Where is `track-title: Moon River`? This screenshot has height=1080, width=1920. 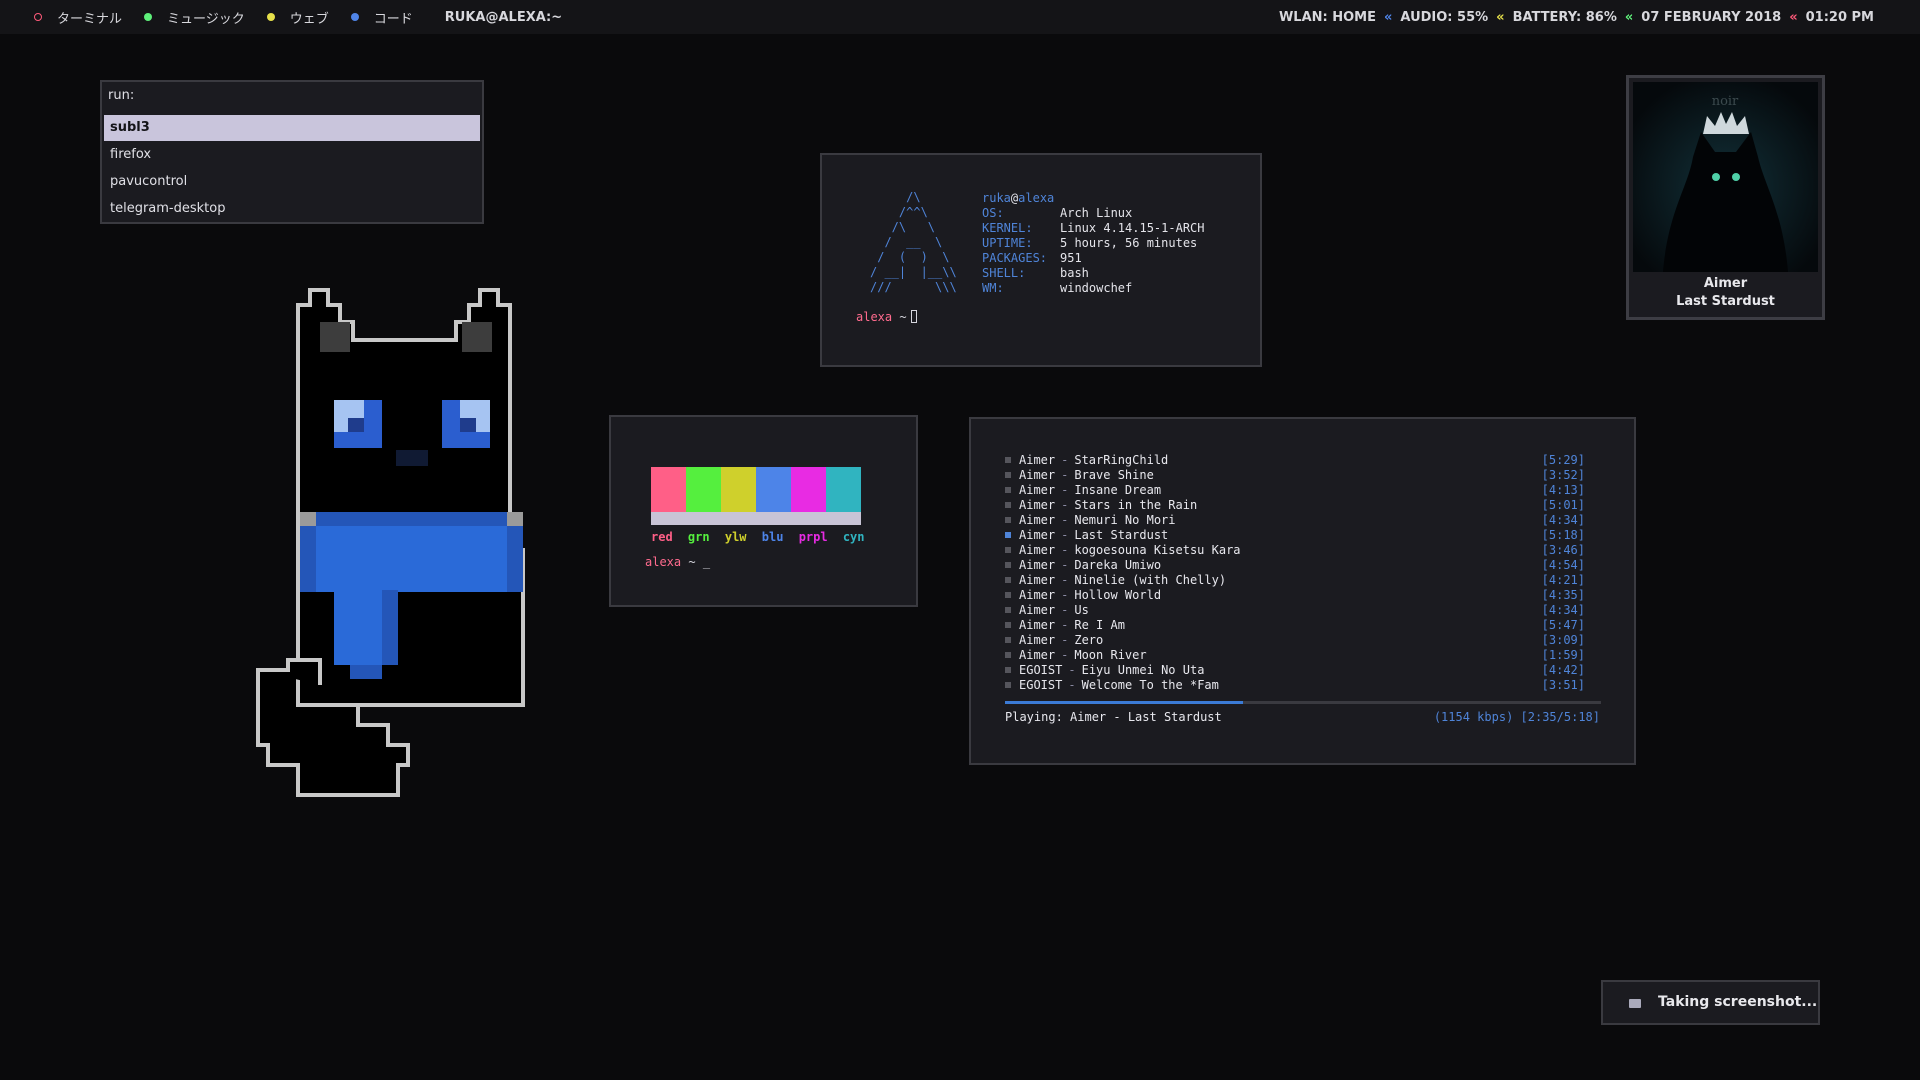
track-title: Moon River is located at coordinates (1110, 655).